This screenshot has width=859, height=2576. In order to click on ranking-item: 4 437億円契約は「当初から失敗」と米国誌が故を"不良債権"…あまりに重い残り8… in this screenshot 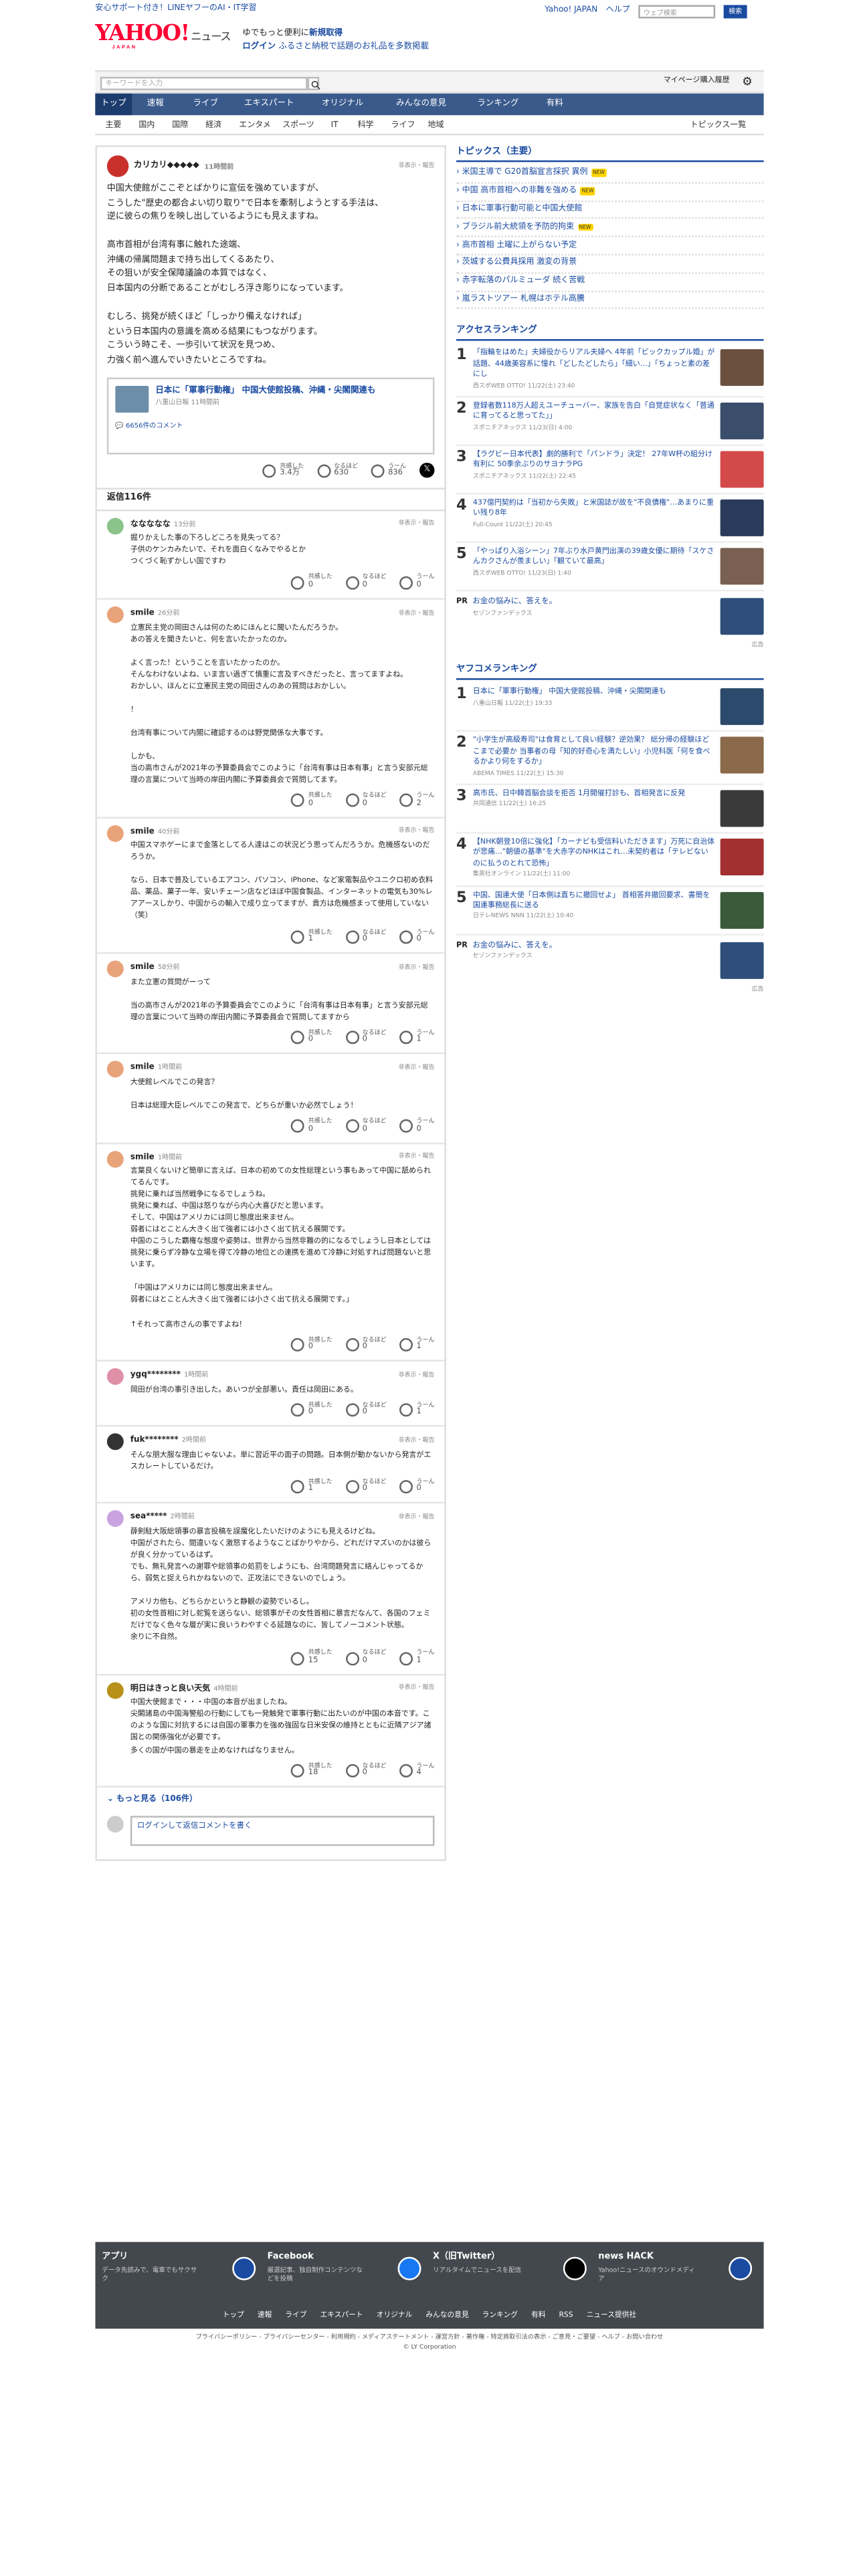, I will do `click(610, 518)`.